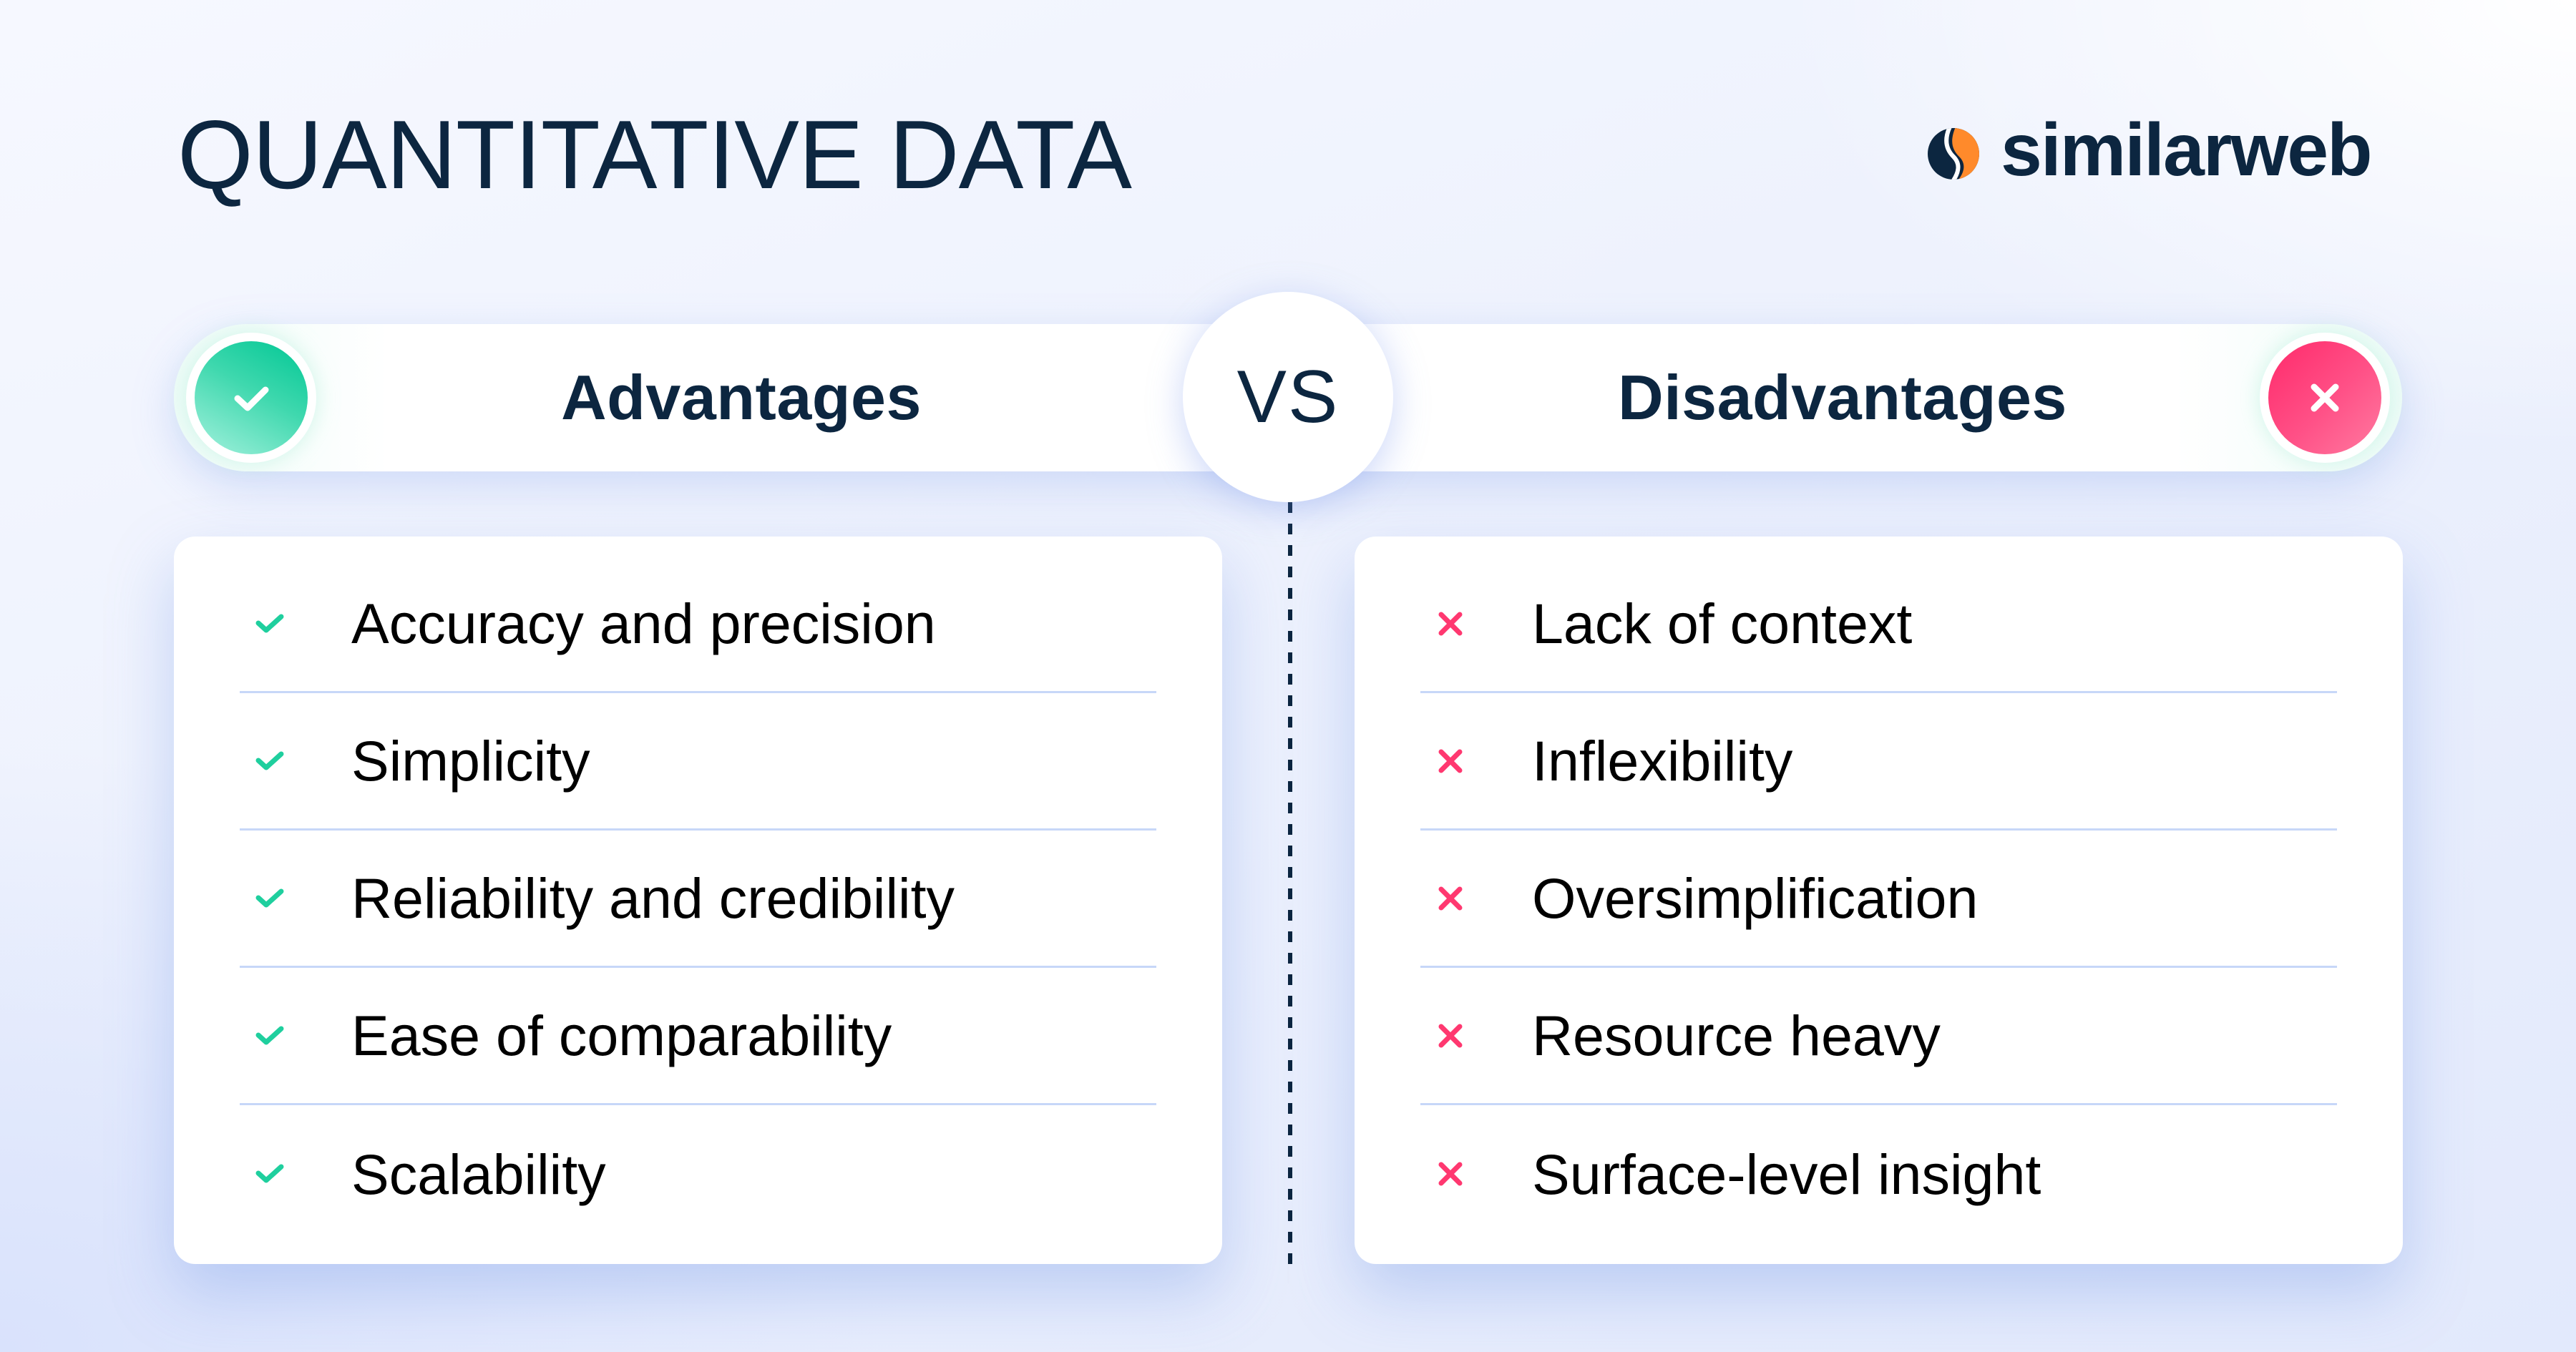 The width and height of the screenshot is (2576, 1352). I want to click on disadvantages-header: Disadvantages, so click(1845, 397).